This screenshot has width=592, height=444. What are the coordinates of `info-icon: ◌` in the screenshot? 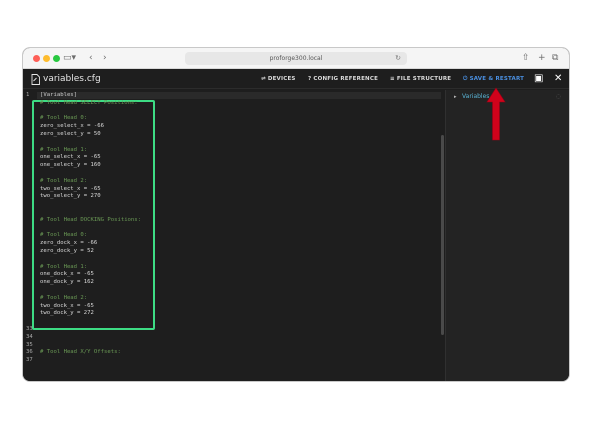 It's located at (558, 96).